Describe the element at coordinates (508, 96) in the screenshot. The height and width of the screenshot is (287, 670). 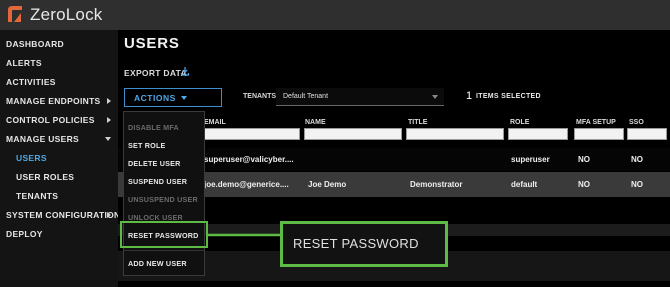
I see `selected-text: ITEMS SELECTED` at that location.